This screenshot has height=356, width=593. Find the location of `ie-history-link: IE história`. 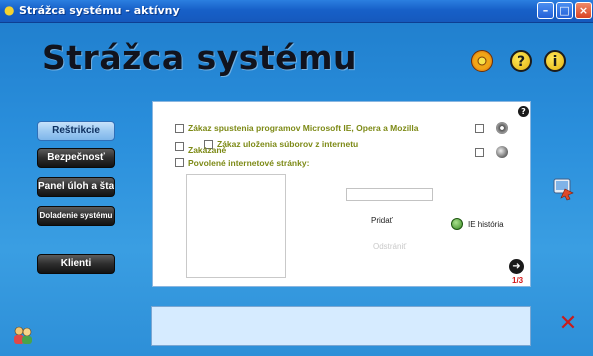

ie-history-link: IE história is located at coordinates (486, 224).